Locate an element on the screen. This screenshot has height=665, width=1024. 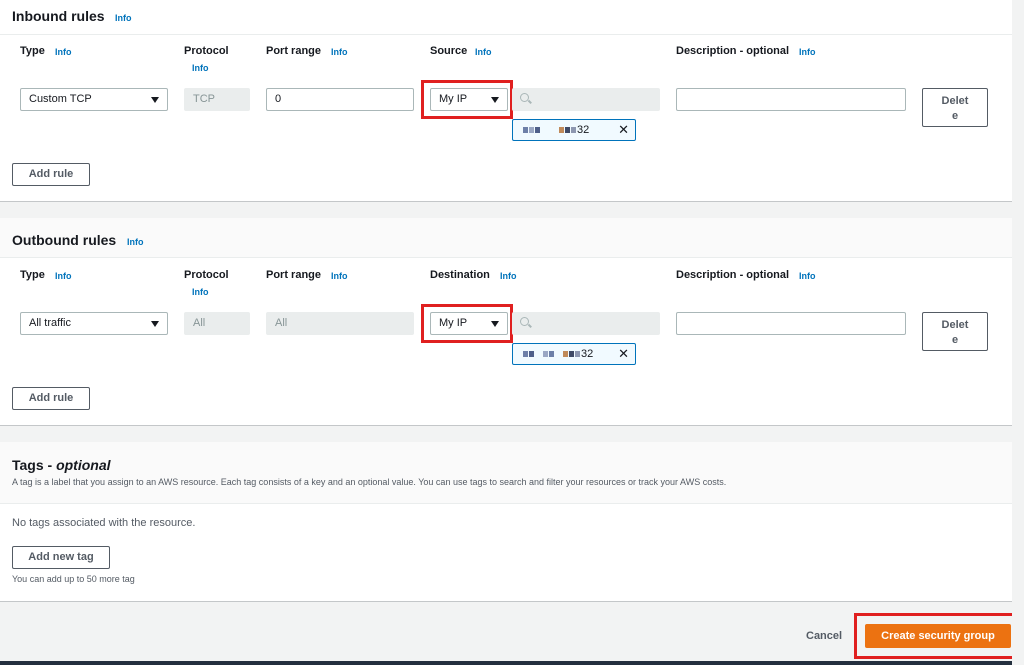
inbound-source-search-input is located at coordinates (586, 99).